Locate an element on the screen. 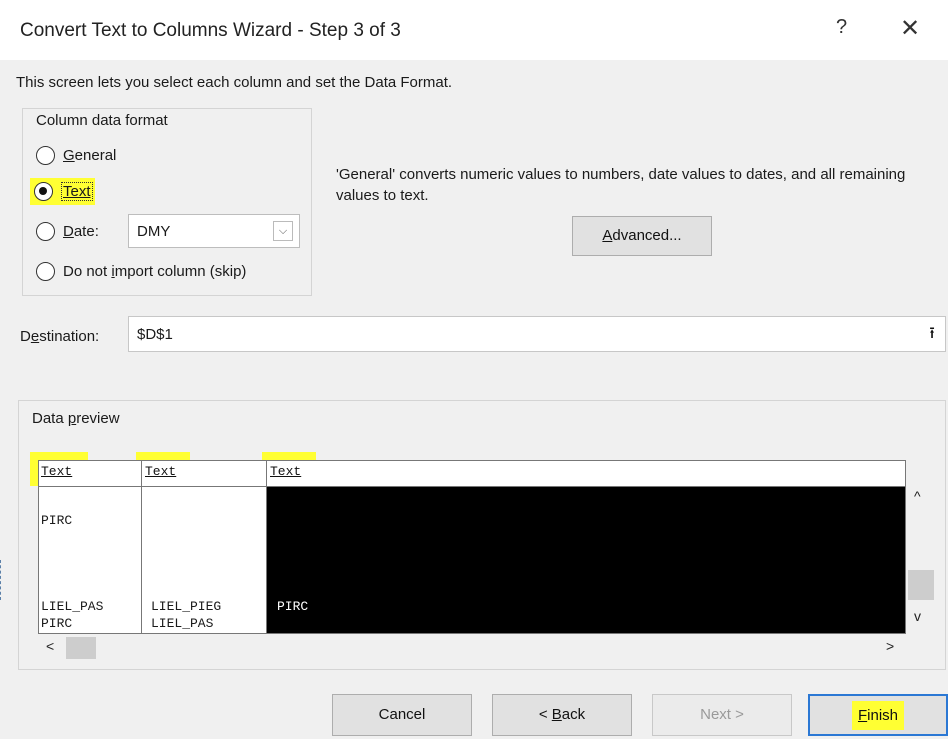  destination-value: $D$1 is located at coordinates (155, 334).